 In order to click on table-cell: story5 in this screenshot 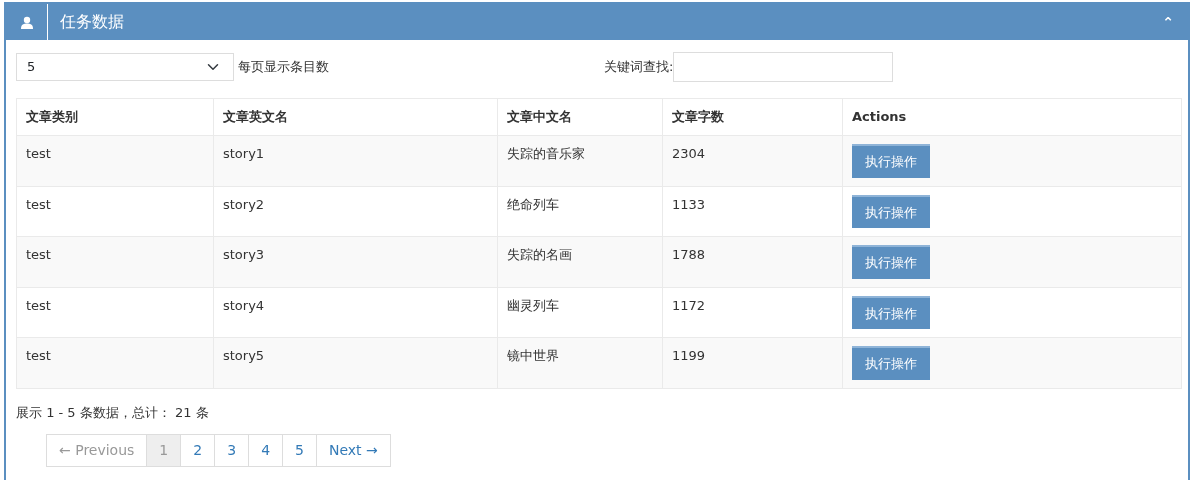, I will do `click(355, 362)`.